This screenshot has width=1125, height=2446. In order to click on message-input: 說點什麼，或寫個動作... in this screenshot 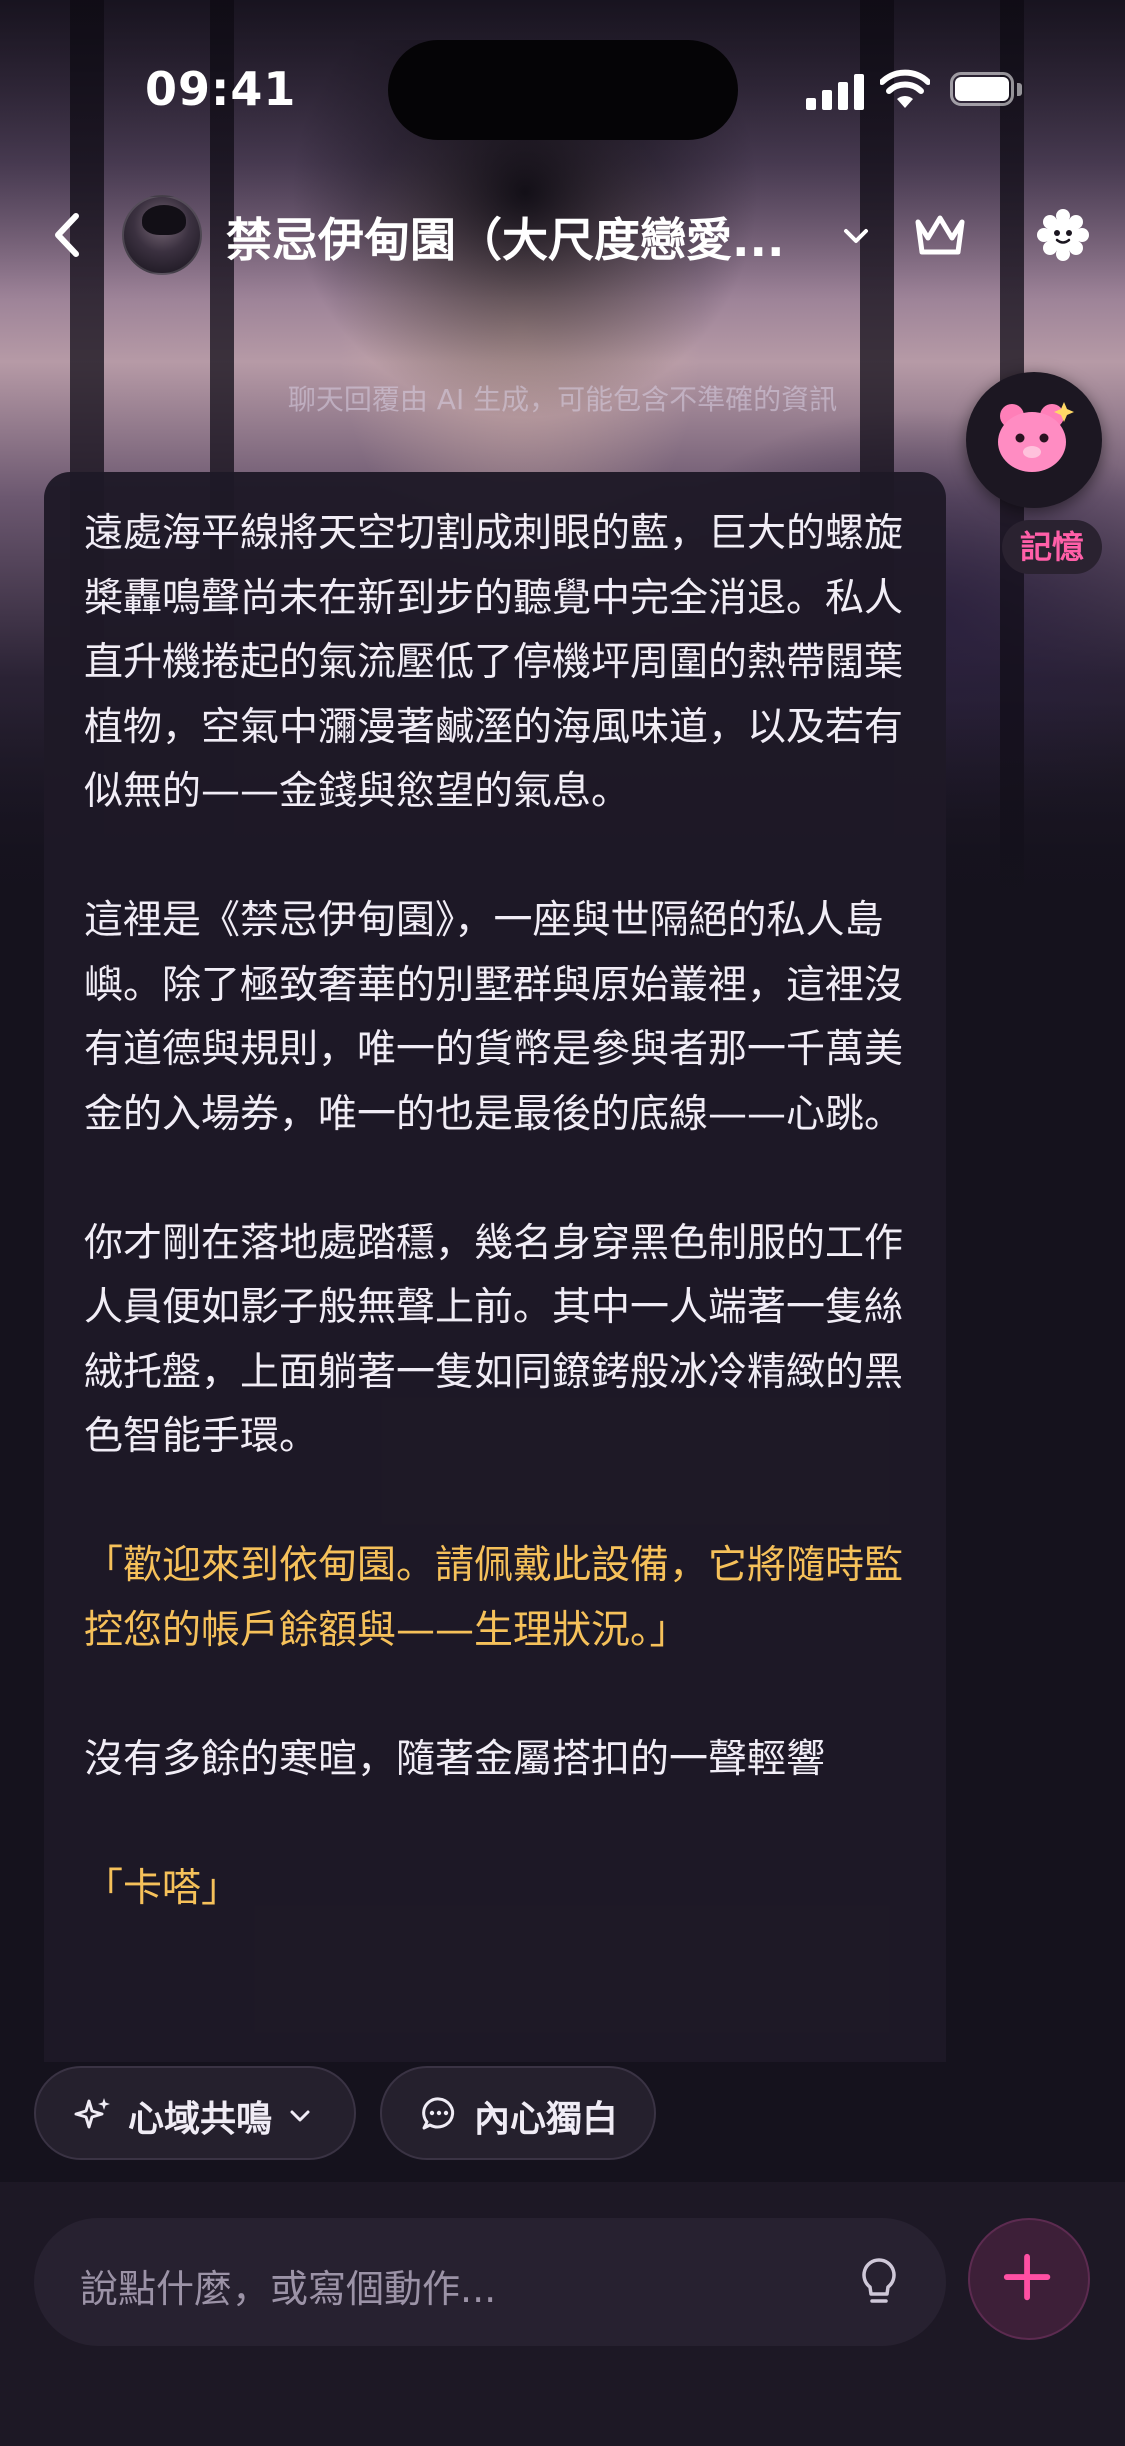, I will do `click(490, 2282)`.